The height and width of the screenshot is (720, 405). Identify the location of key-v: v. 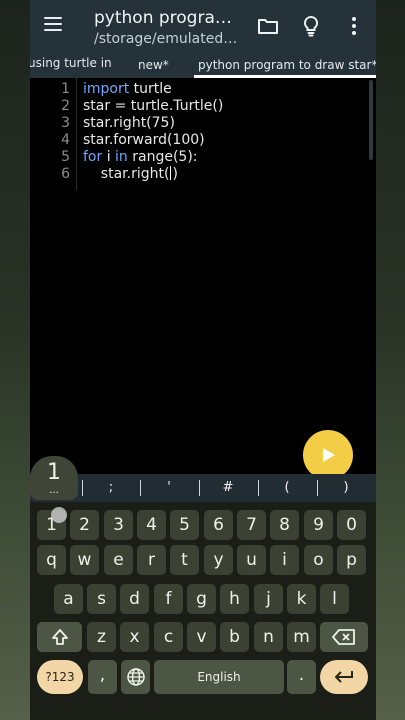
(201, 637).